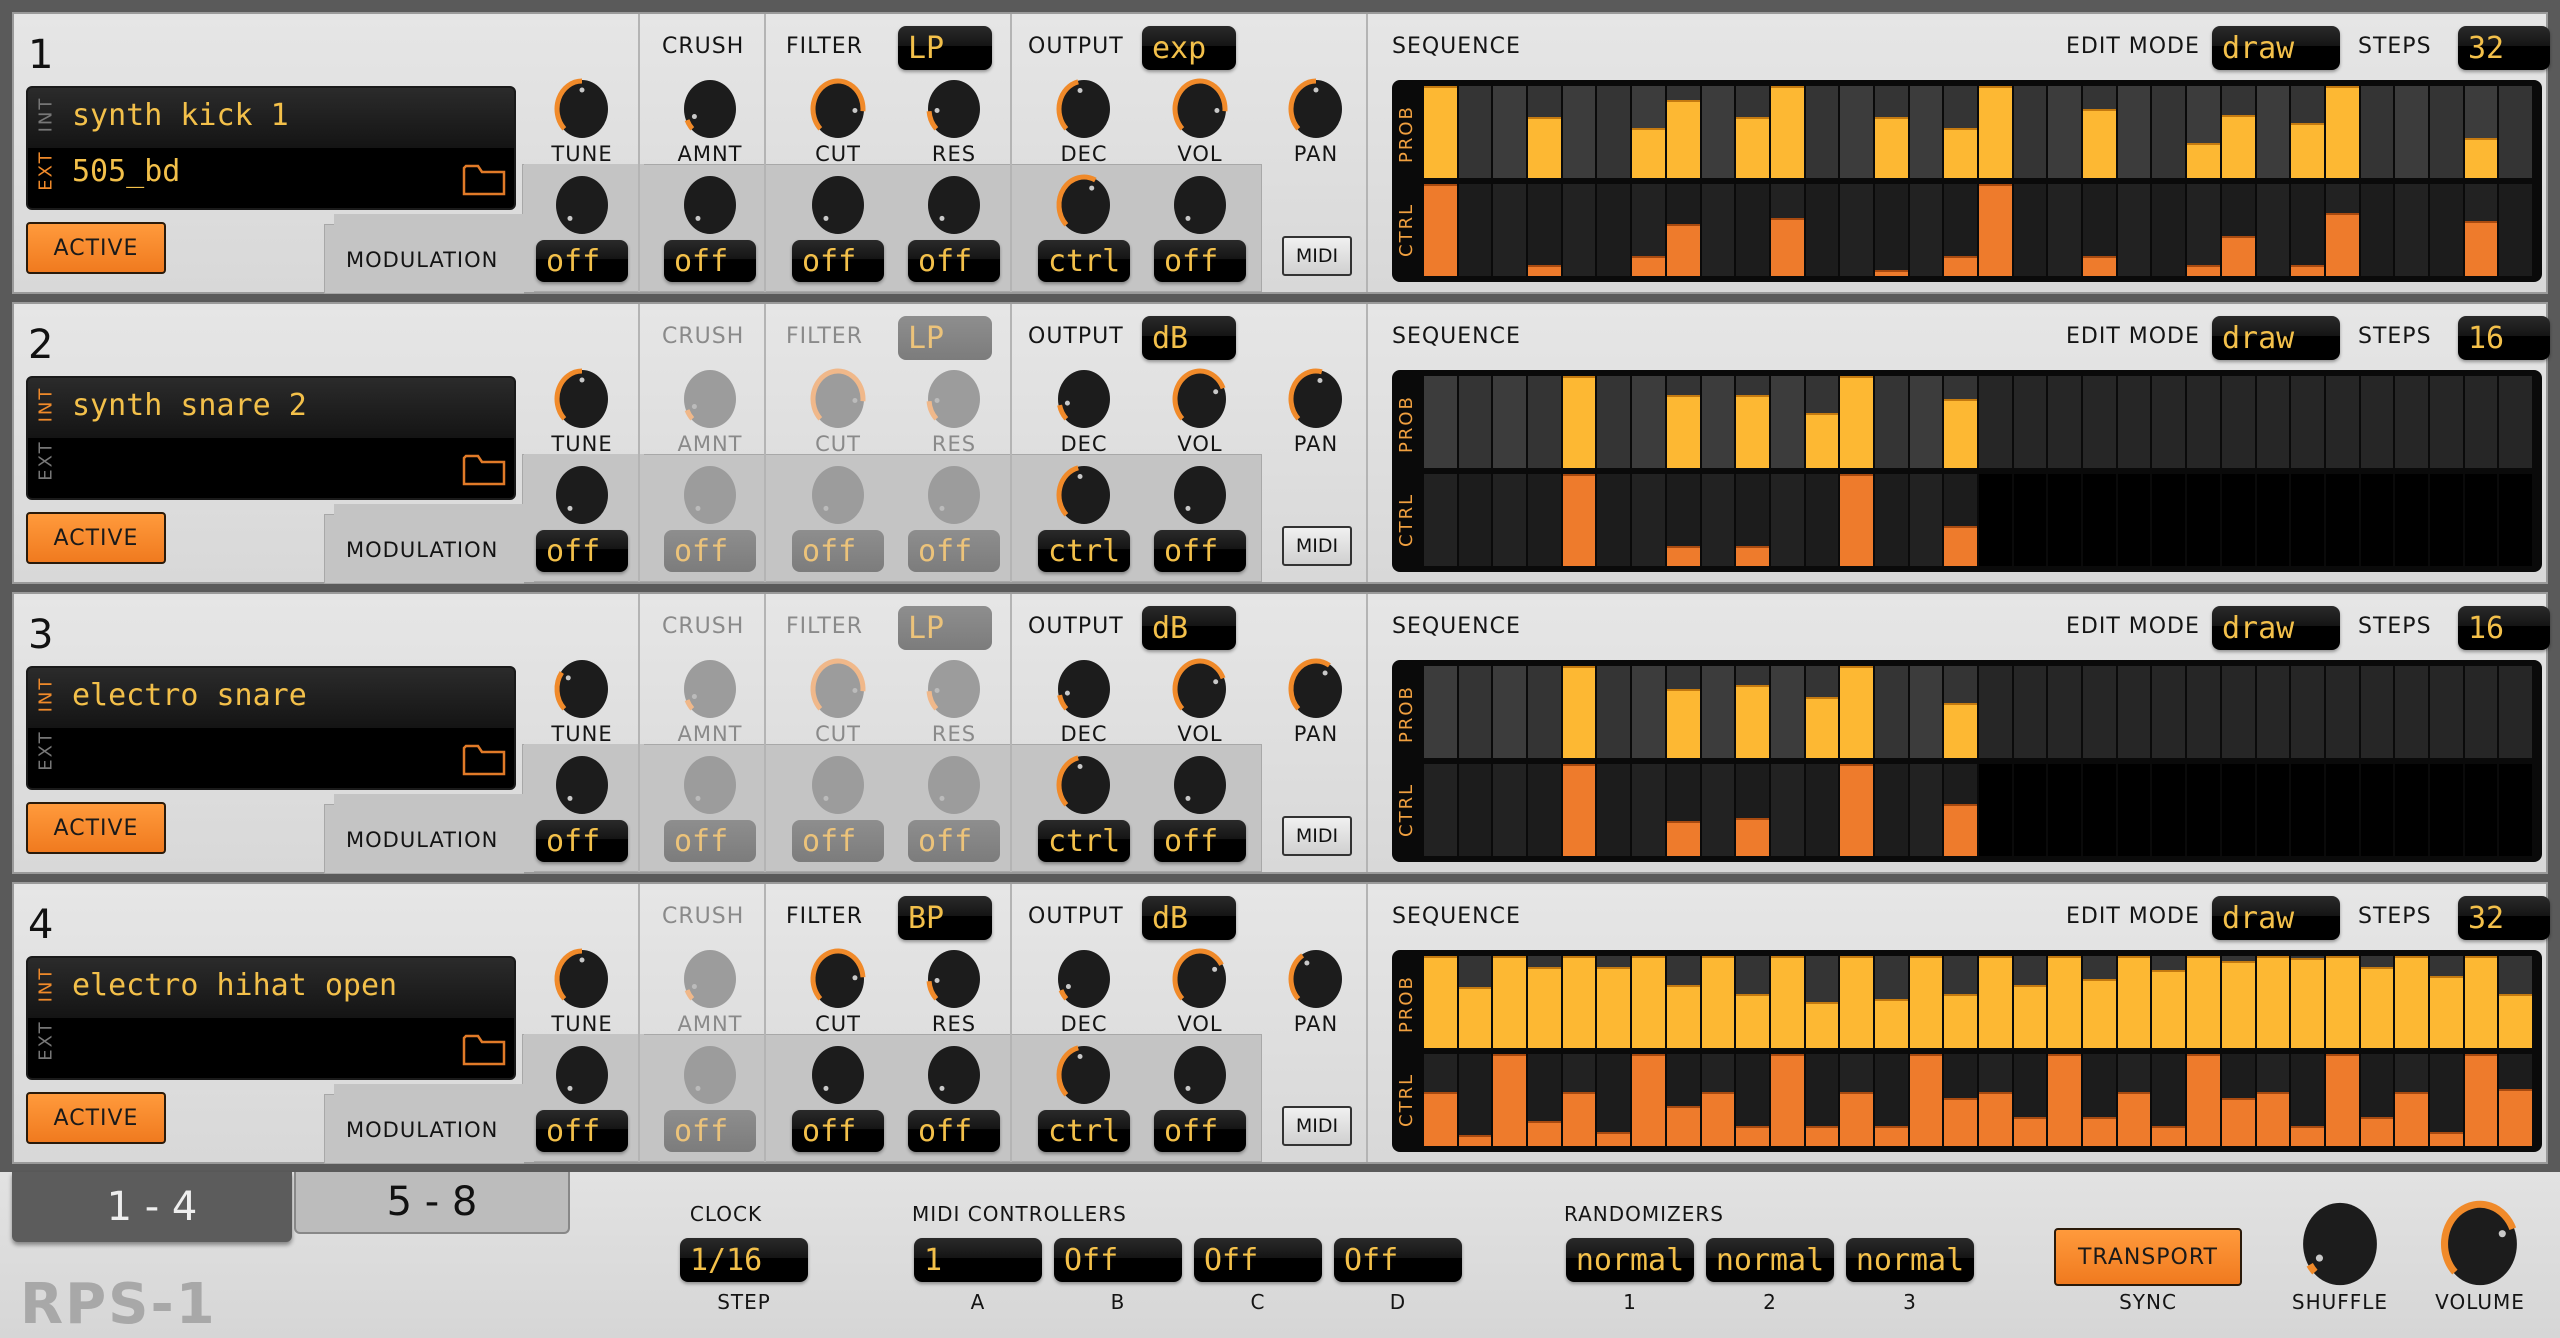  I want to click on step-grid: PROB CTRL, so click(1967, 471).